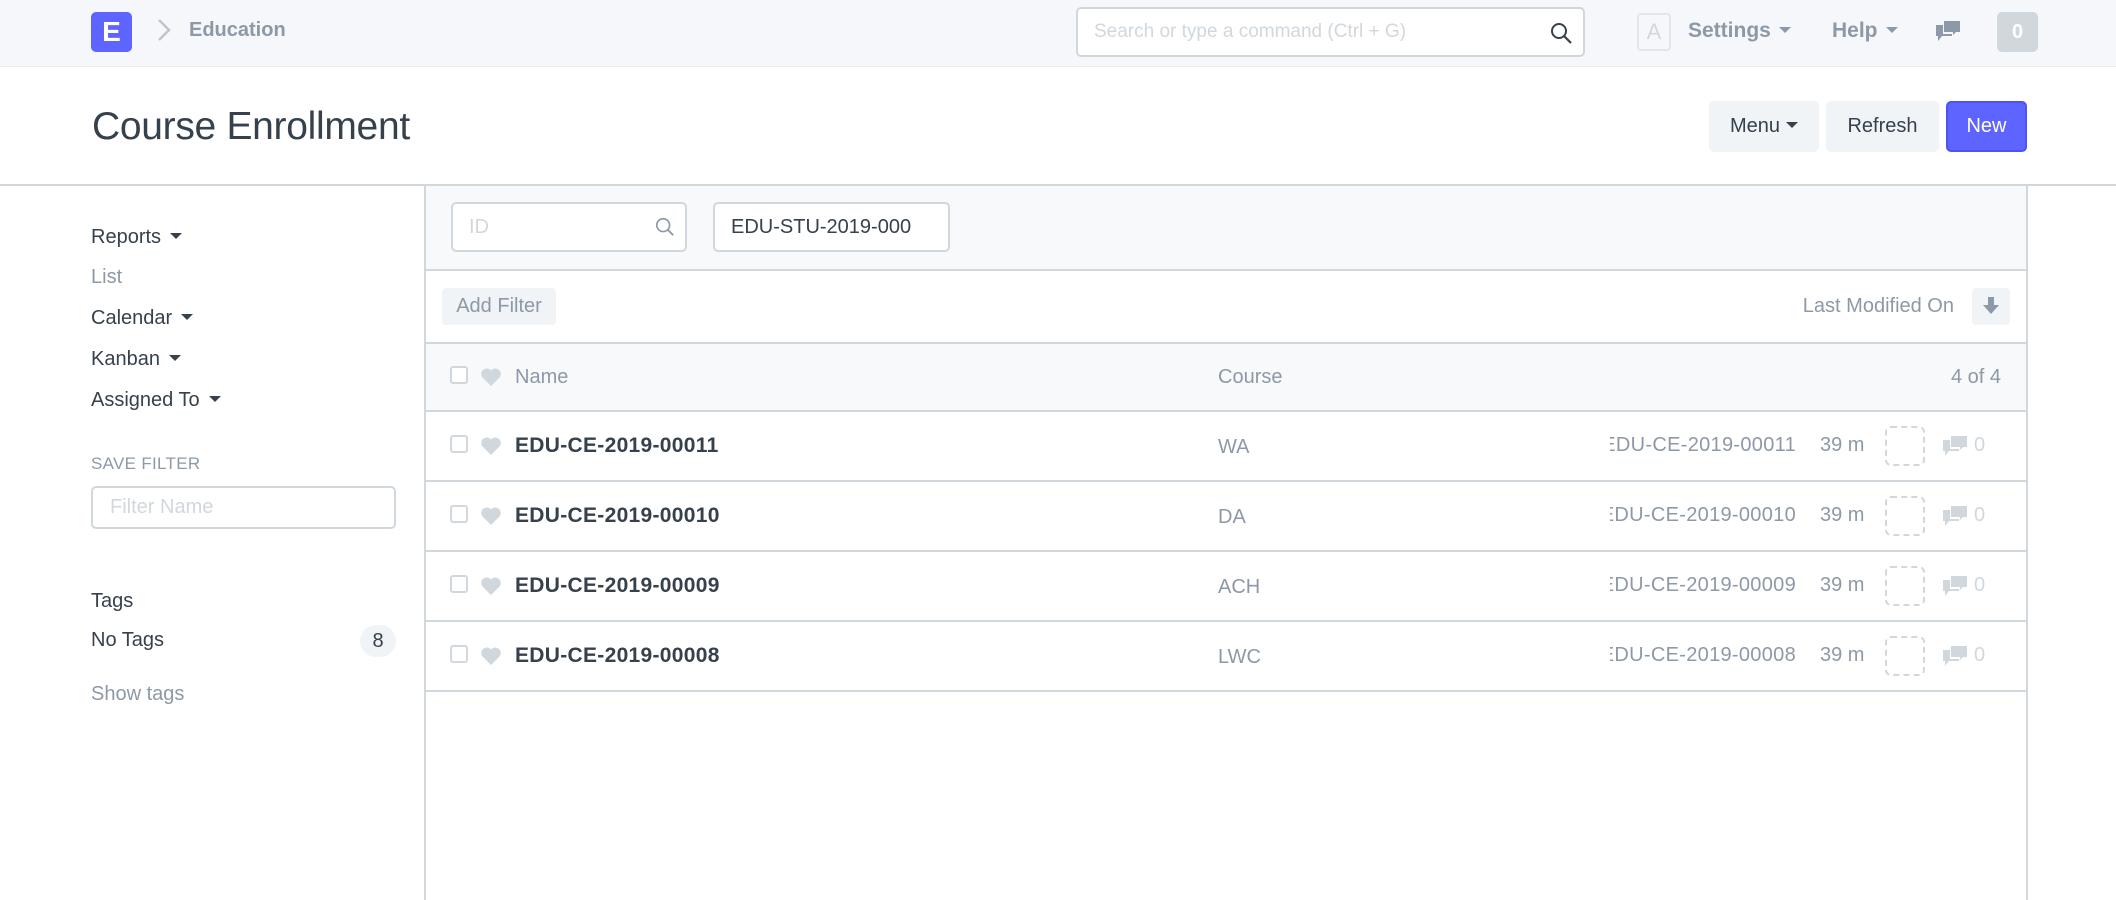 The height and width of the screenshot is (900, 2116). Describe the element at coordinates (1226, 378) in the screenshot. I see `list-header: Name Course 4 of 4` at that location.